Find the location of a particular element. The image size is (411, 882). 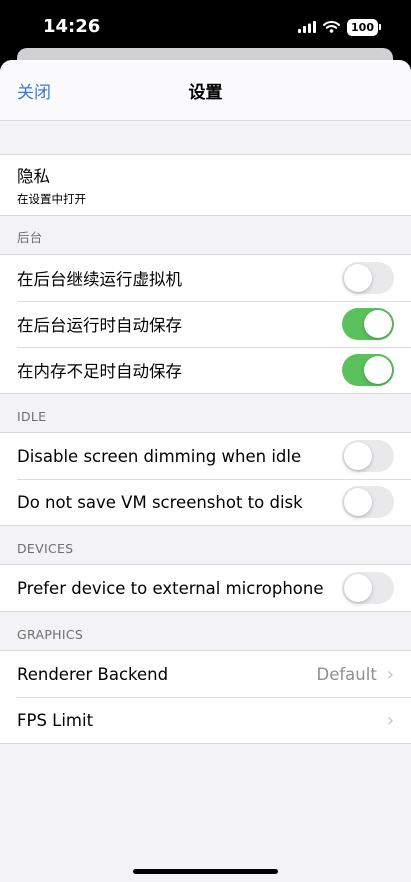

devices-group: Prefer device to external microphone is located at coordinates (205, 588).